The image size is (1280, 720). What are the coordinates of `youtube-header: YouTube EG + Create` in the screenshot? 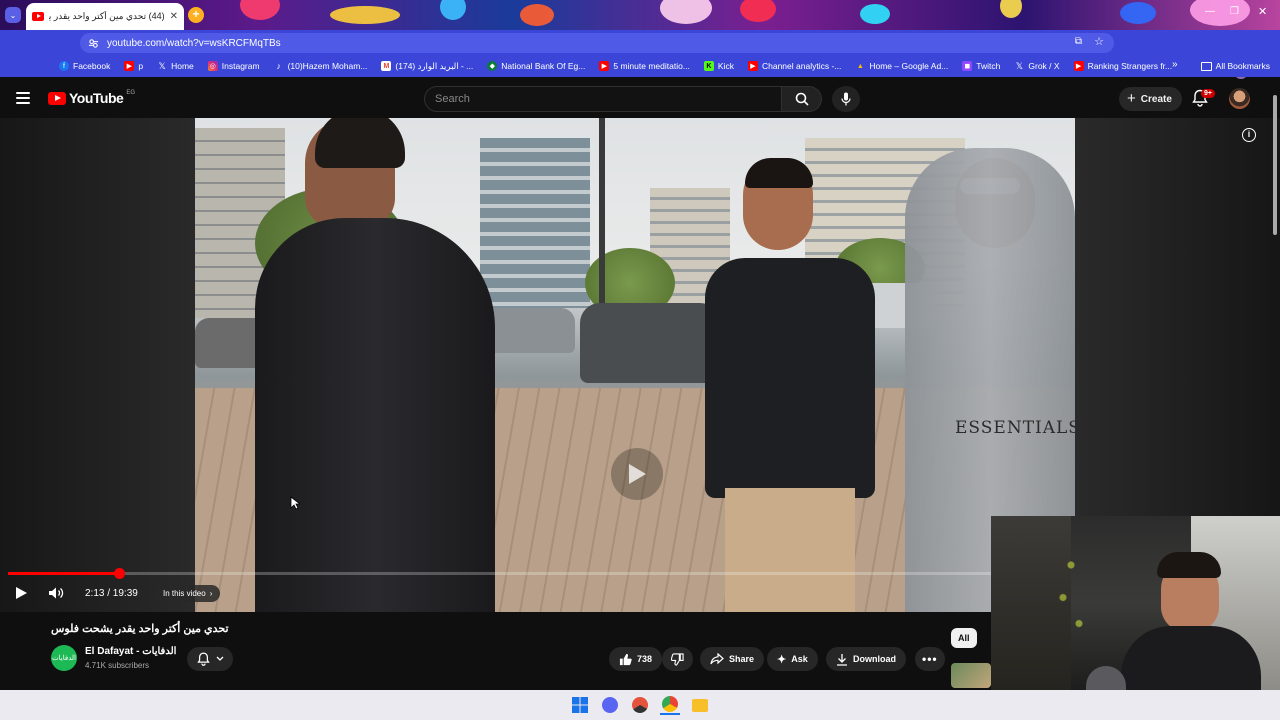 It's located at (640, 99).